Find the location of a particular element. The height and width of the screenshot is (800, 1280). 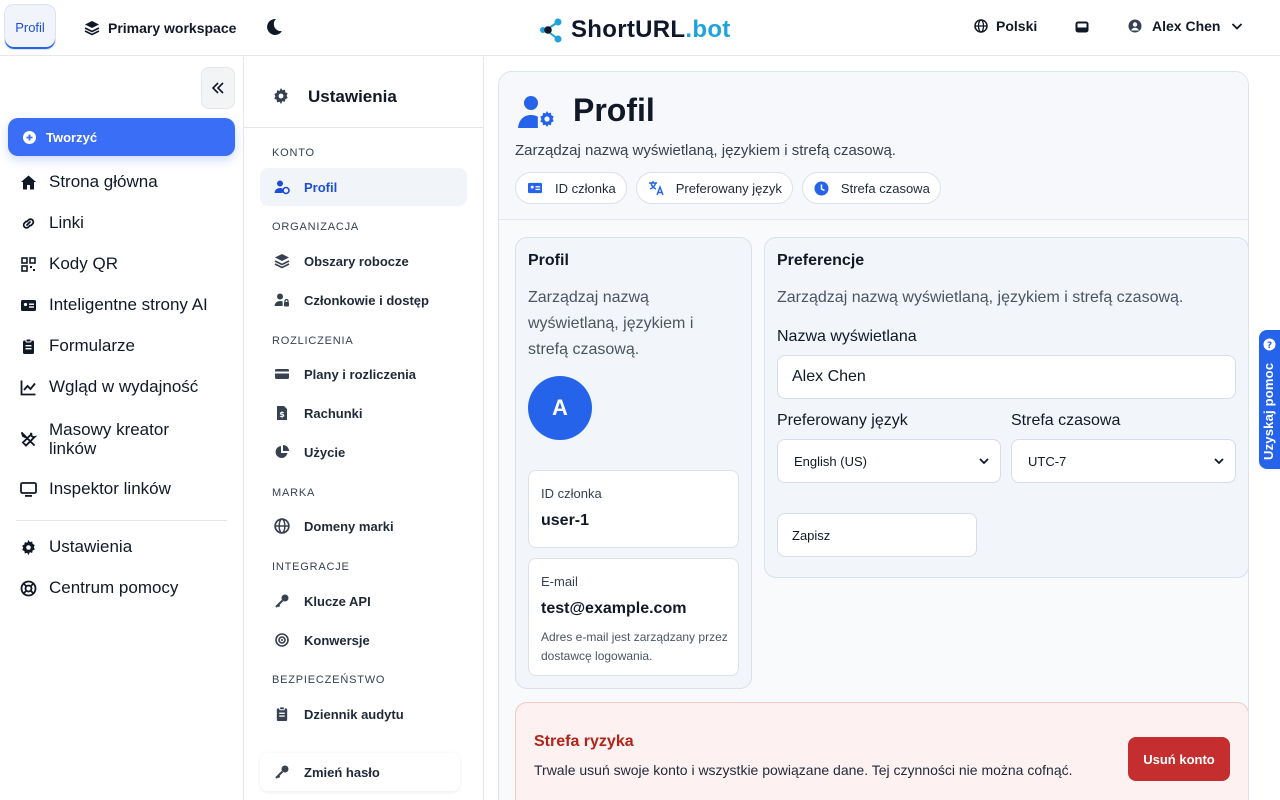

settings-title: Ustawienia is located at coordinates (352, 96).